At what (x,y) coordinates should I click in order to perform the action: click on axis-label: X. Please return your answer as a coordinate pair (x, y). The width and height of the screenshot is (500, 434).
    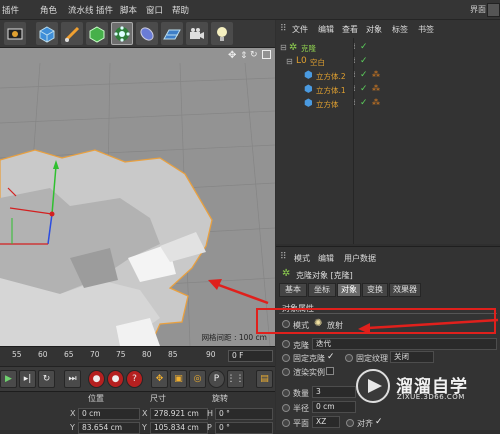
    Looking at the image, I should click on (145, 413).